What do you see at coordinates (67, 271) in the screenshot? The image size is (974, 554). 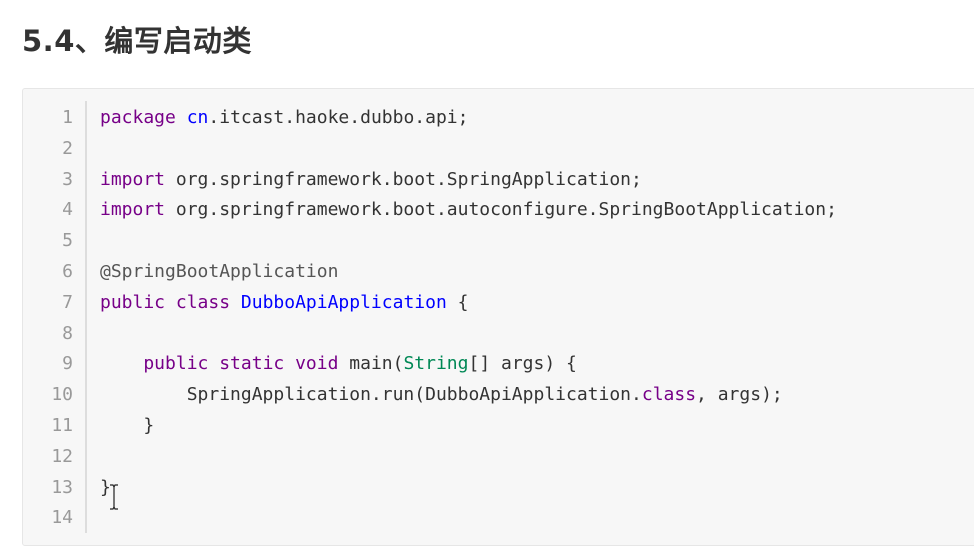 I see `line-number: 6` at bounding box center [67, 271].